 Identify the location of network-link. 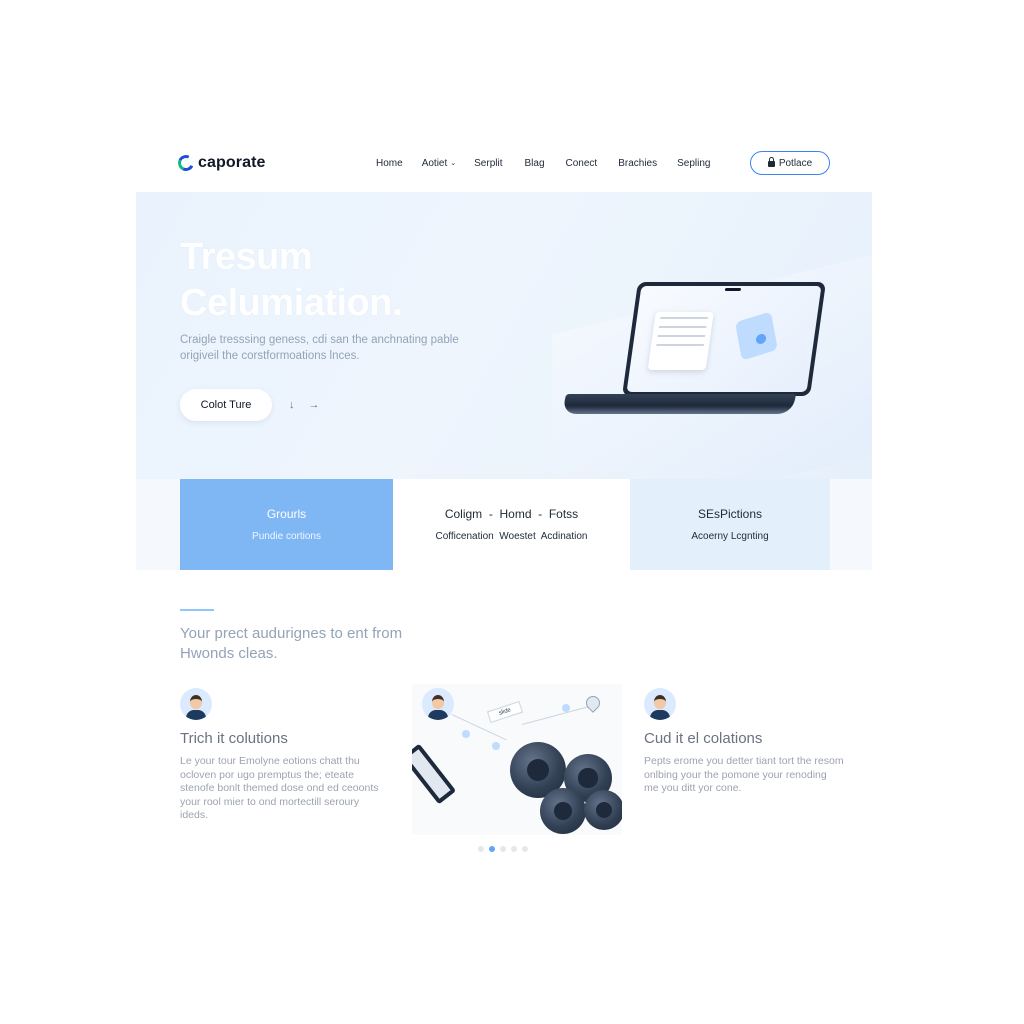
(556, 715).